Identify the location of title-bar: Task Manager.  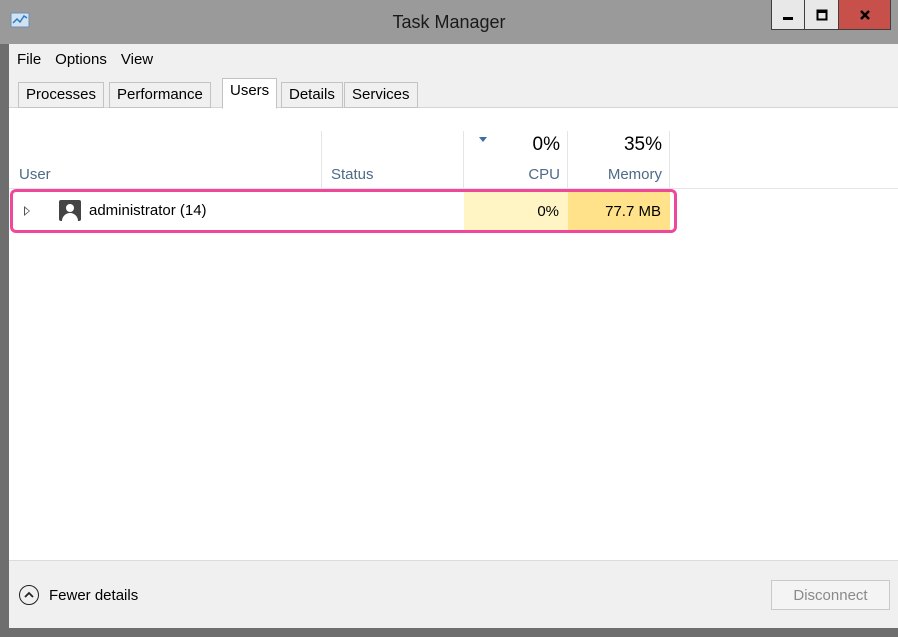
(449, 22).